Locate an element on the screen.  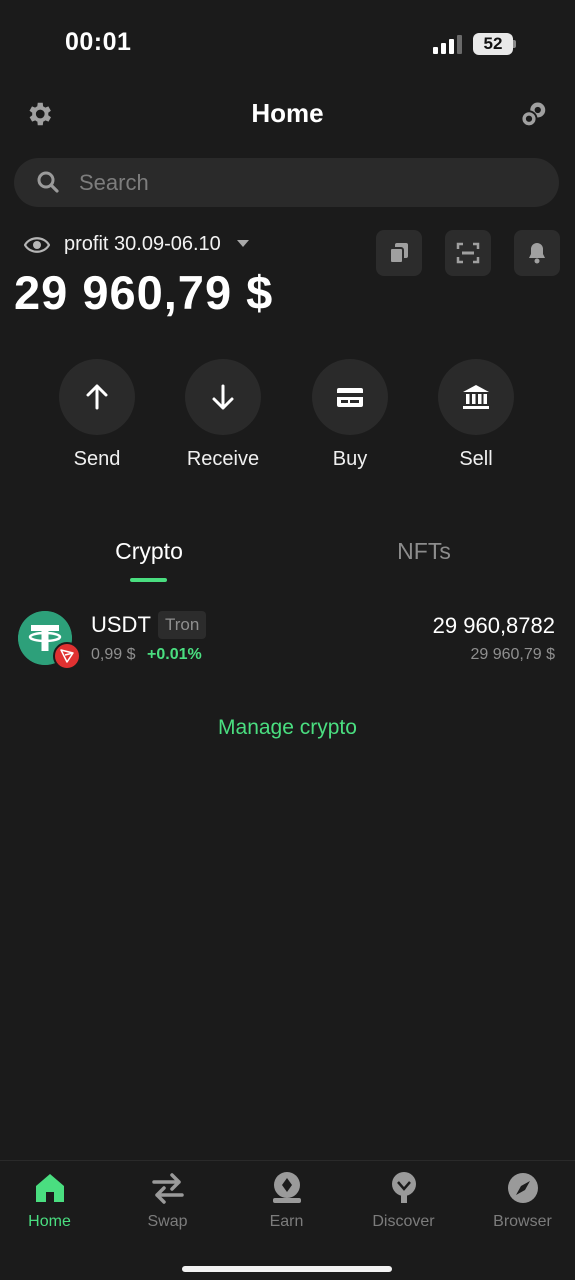
bottom-nav: Home Swap Earn Discover Browser is located at coordinates (287, 1220).